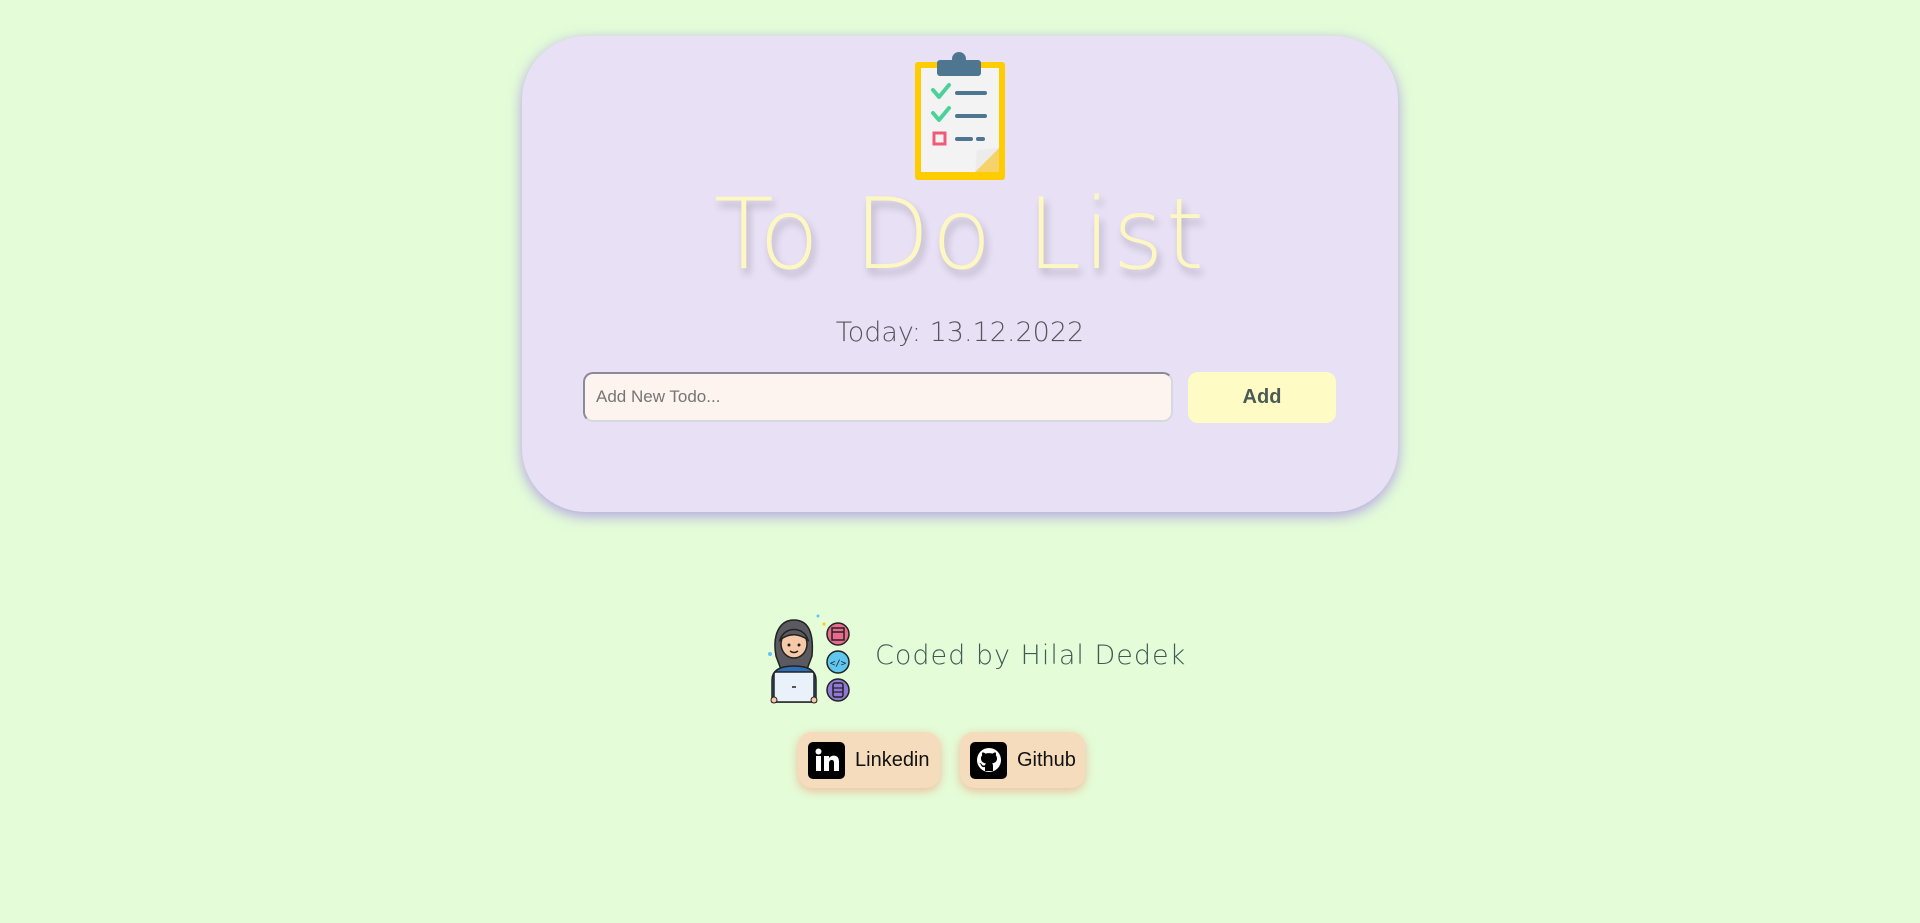  I want to click on clipboard-checklist-icon, so click(960, 116).